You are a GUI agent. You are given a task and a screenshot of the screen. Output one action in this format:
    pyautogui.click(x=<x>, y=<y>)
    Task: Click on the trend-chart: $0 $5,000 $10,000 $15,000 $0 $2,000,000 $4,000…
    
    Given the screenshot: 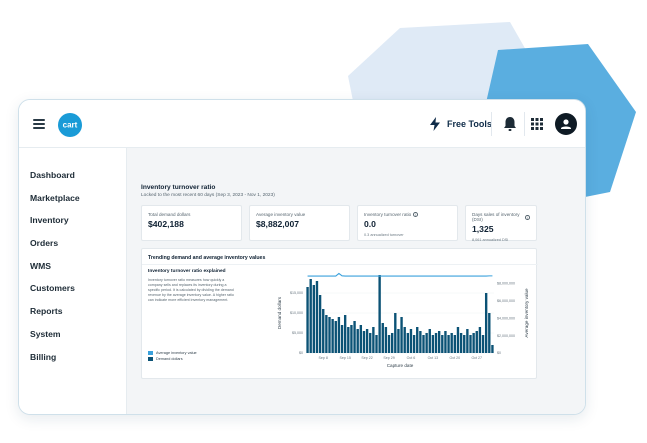 What is the action you would take?
    pyautogui.click(x=403, y=320)
    